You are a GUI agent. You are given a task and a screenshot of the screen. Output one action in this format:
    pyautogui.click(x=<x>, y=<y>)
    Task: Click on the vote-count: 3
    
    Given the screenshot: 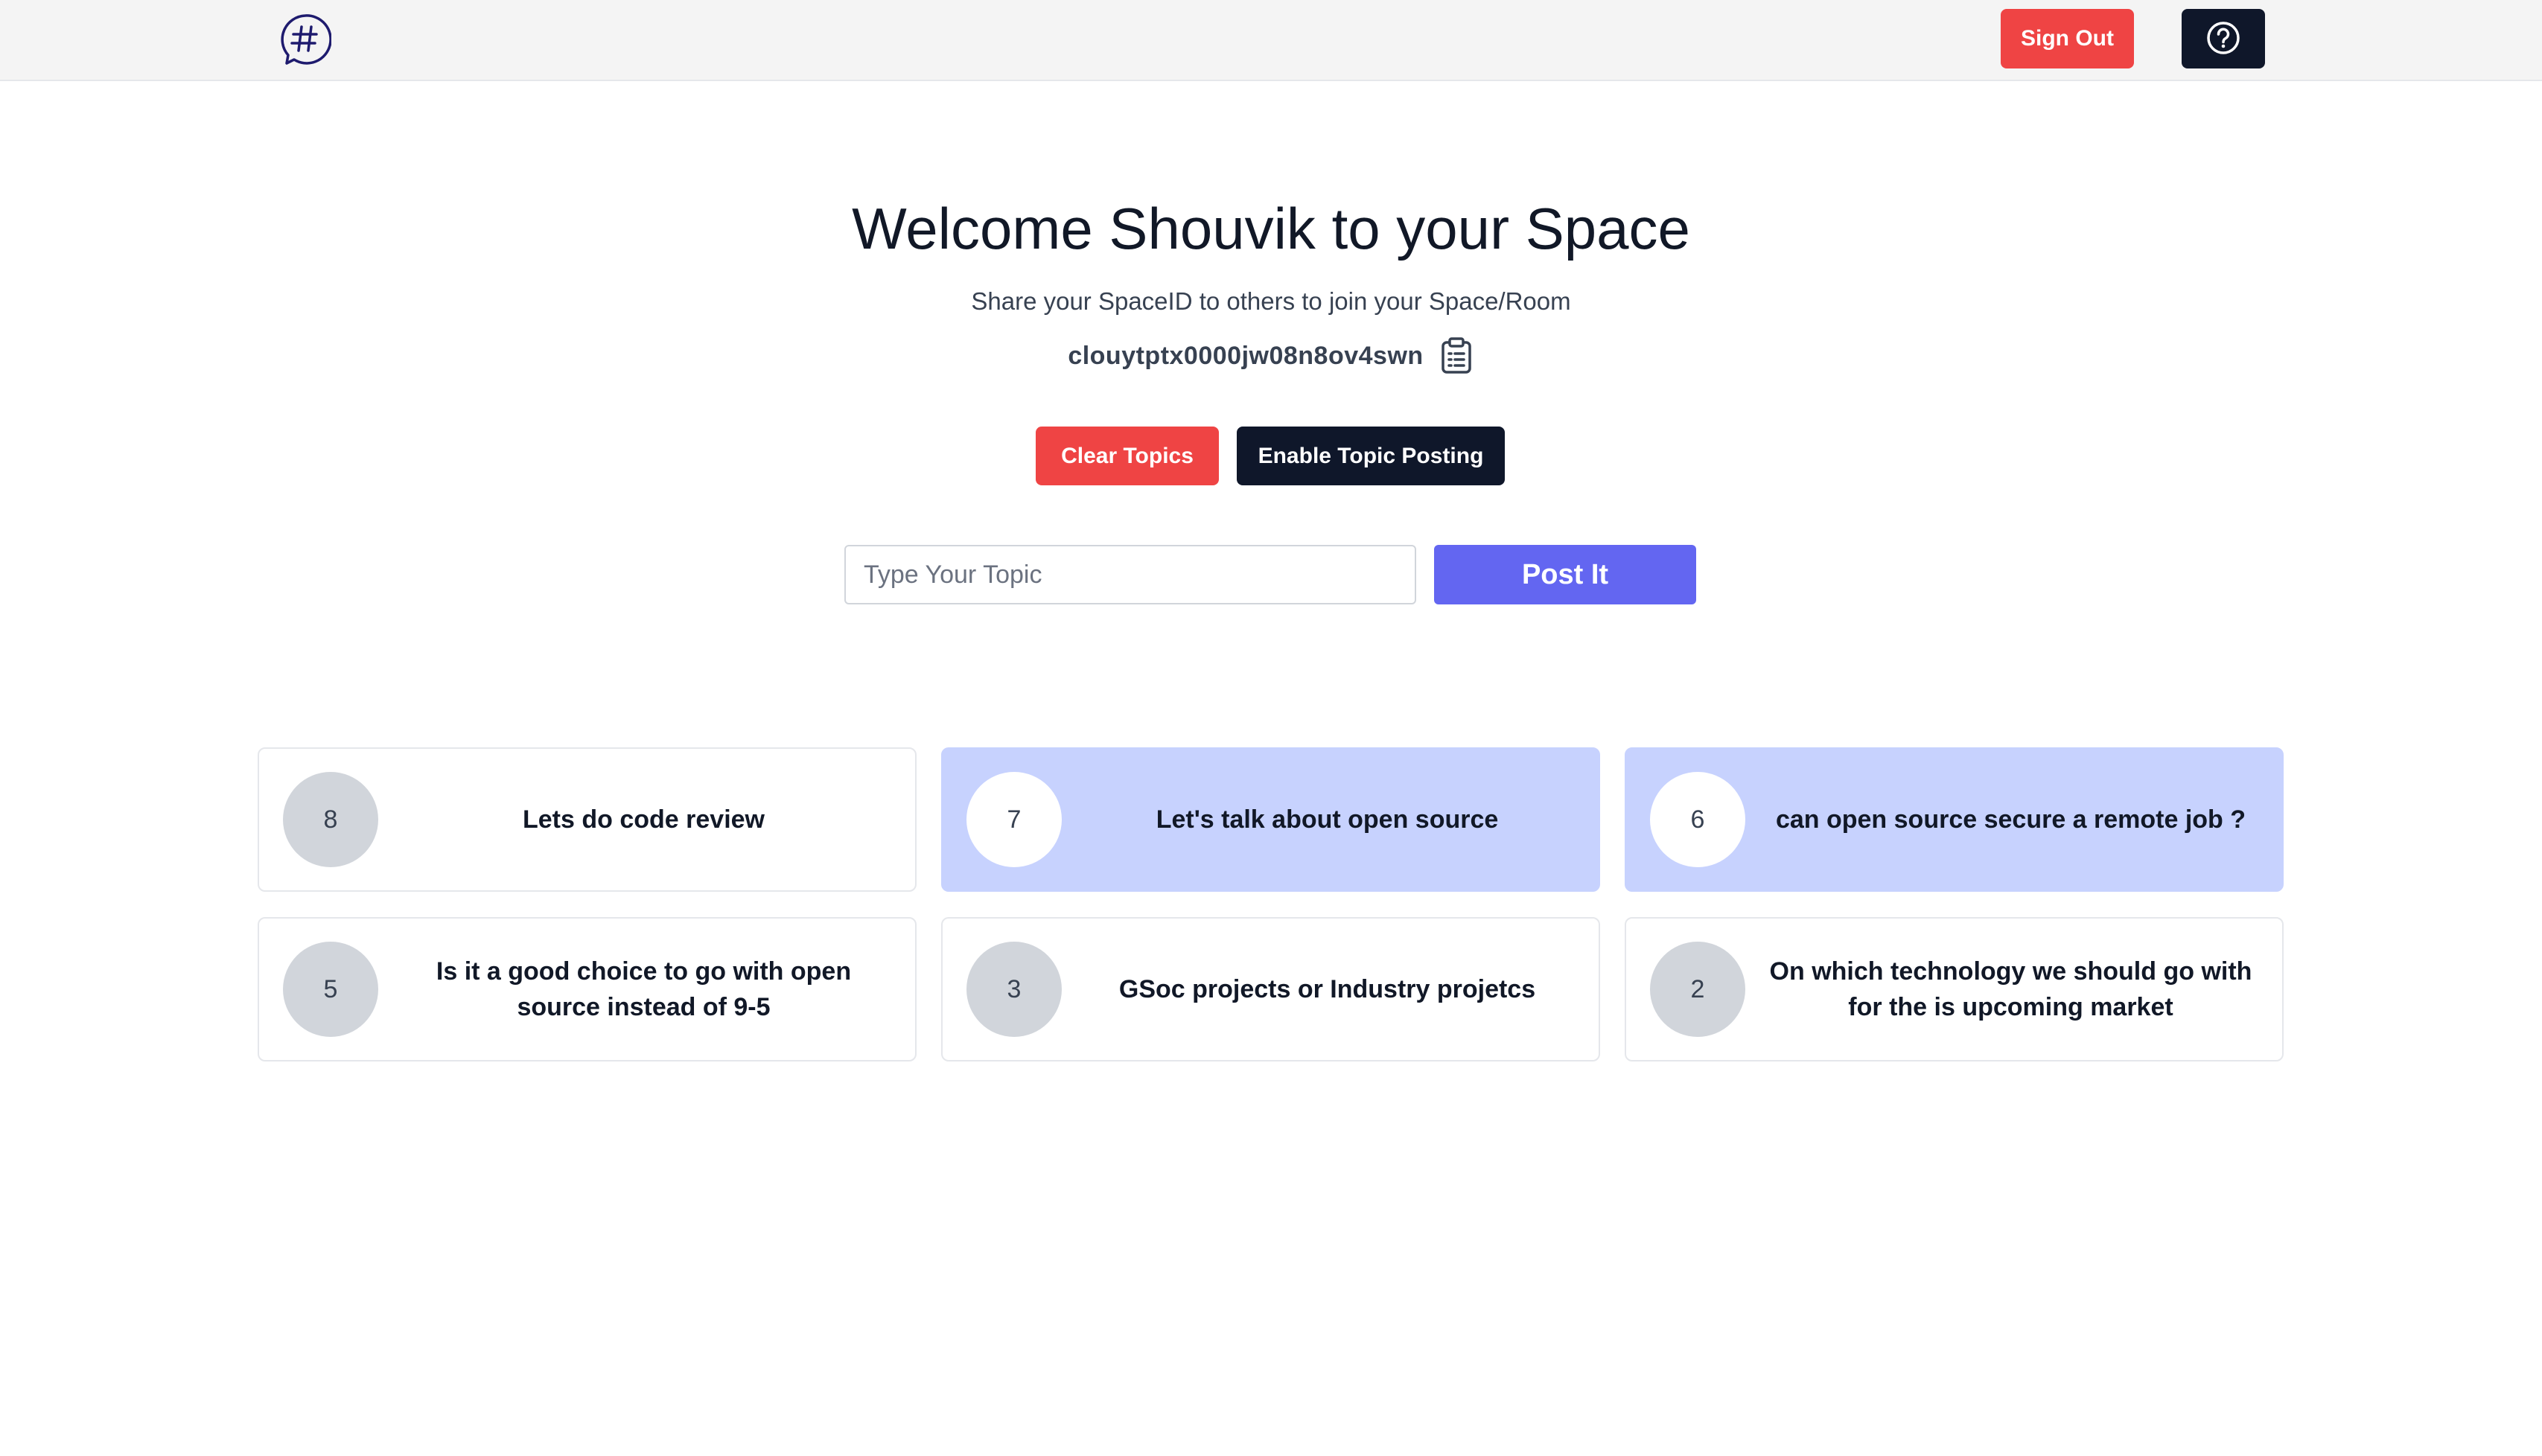 What is the action you would take?
    pyautogui.click(x=1014, y=989)
    